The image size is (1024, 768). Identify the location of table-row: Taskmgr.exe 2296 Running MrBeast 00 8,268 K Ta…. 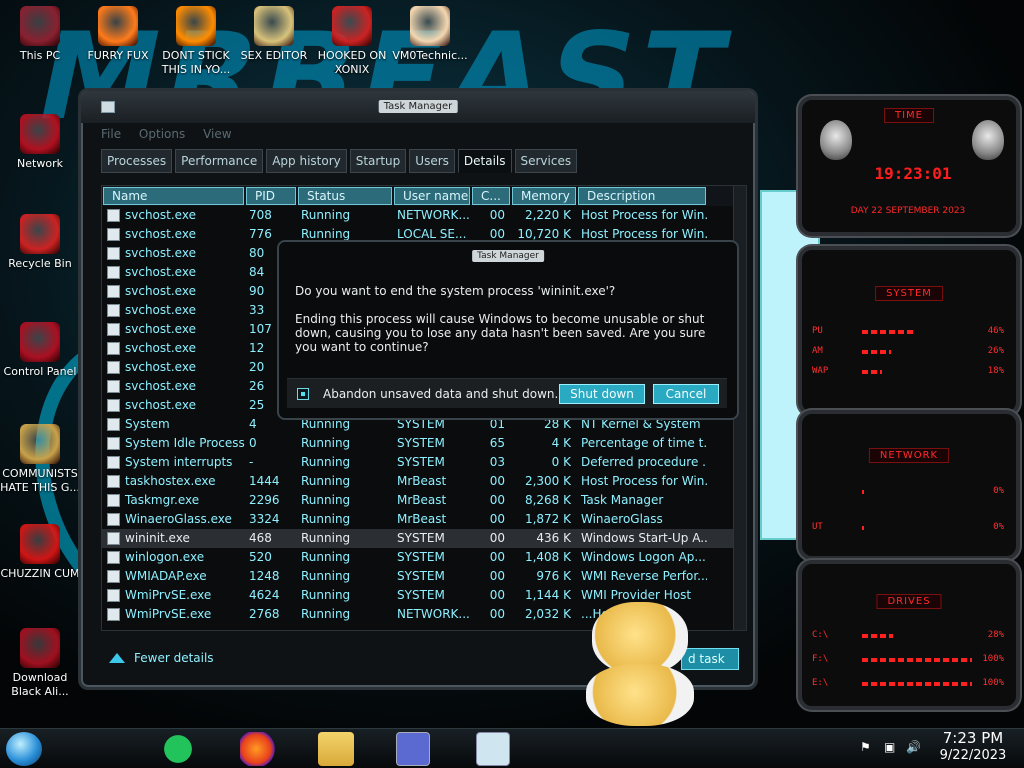
(424, 500).